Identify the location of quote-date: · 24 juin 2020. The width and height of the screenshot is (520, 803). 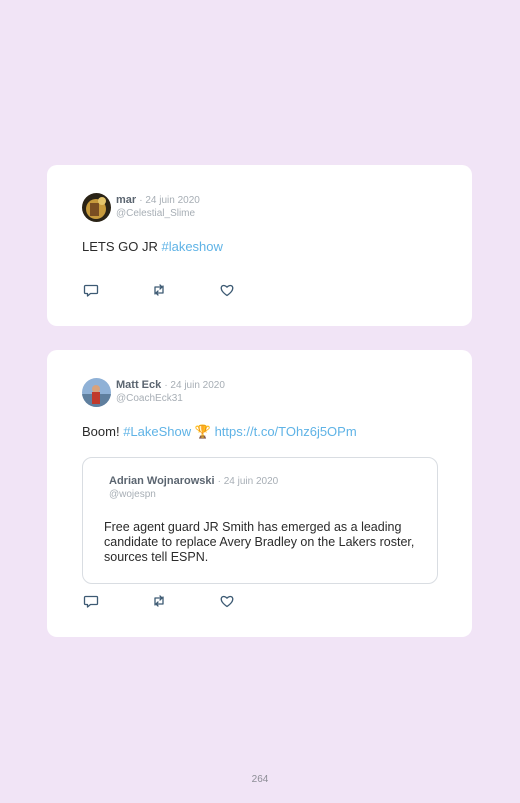
(248, 481).